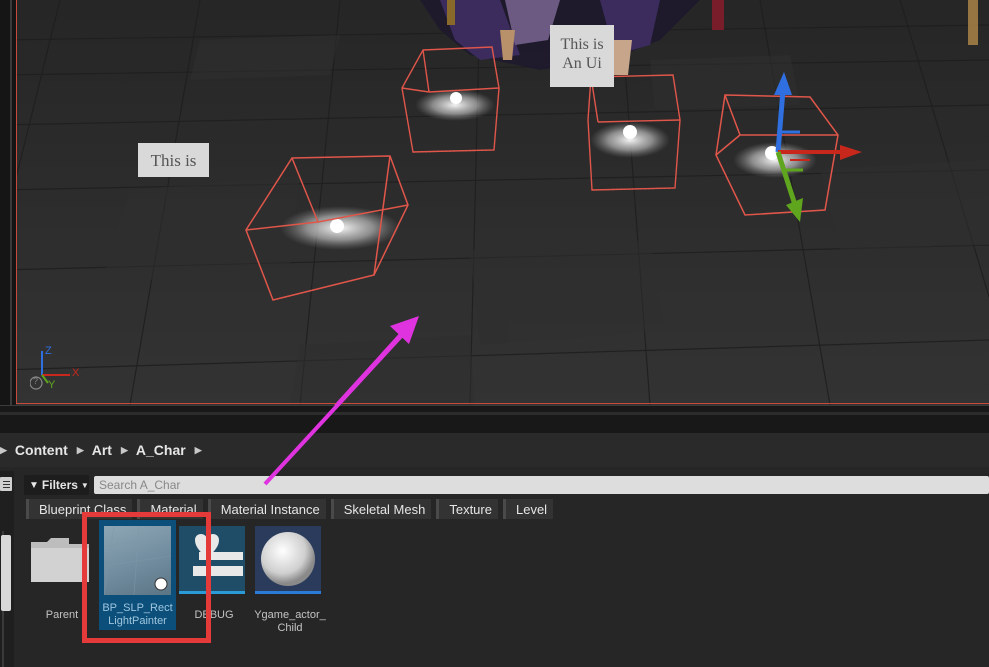 Image resolution: width=989 pixels, height=667 pixels. Describe the element at coordinates (102, 450) in the screenshot. I see `breadcrumb-item-art: Art` at that location.